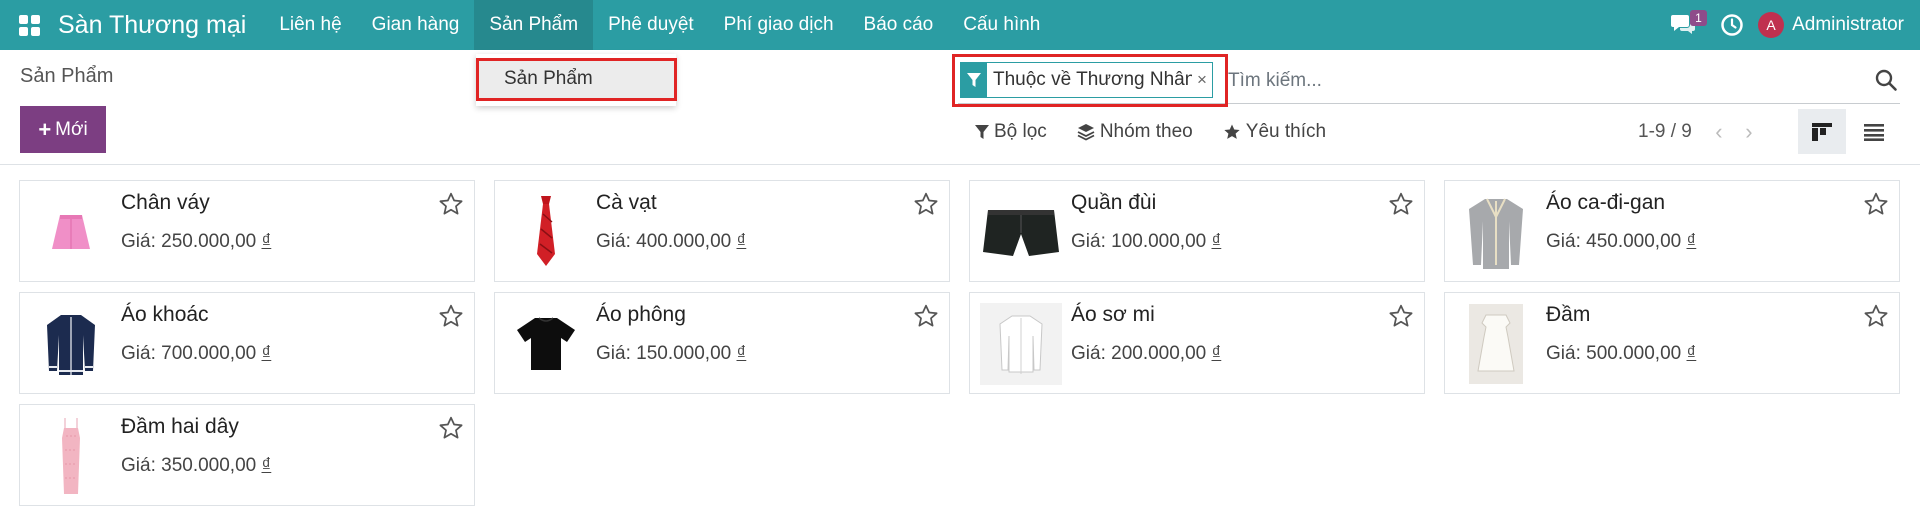 The width and height of the screenshot is (1920, 513). Describe the element at coordinates (1665, 132) in the screenshot. I see `pager-value: 1-9 / 9` at that location.